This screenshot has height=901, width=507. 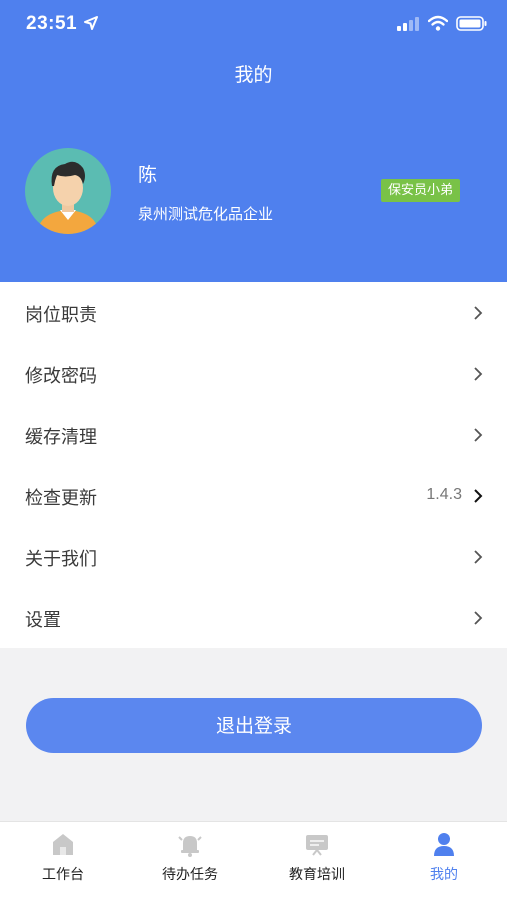 What do you see at coordinates (63, 844) in the screenshot?
I see `home-icon` at bounding box center [63, 844].